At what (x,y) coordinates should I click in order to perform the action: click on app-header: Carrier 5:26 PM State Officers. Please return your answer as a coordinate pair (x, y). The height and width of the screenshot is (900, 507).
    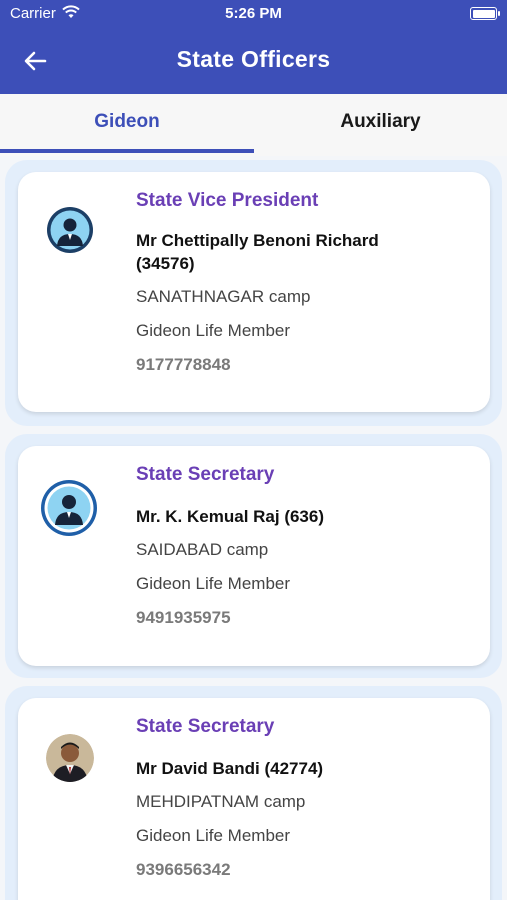
    Looking at the image, I should click on (253, 47).